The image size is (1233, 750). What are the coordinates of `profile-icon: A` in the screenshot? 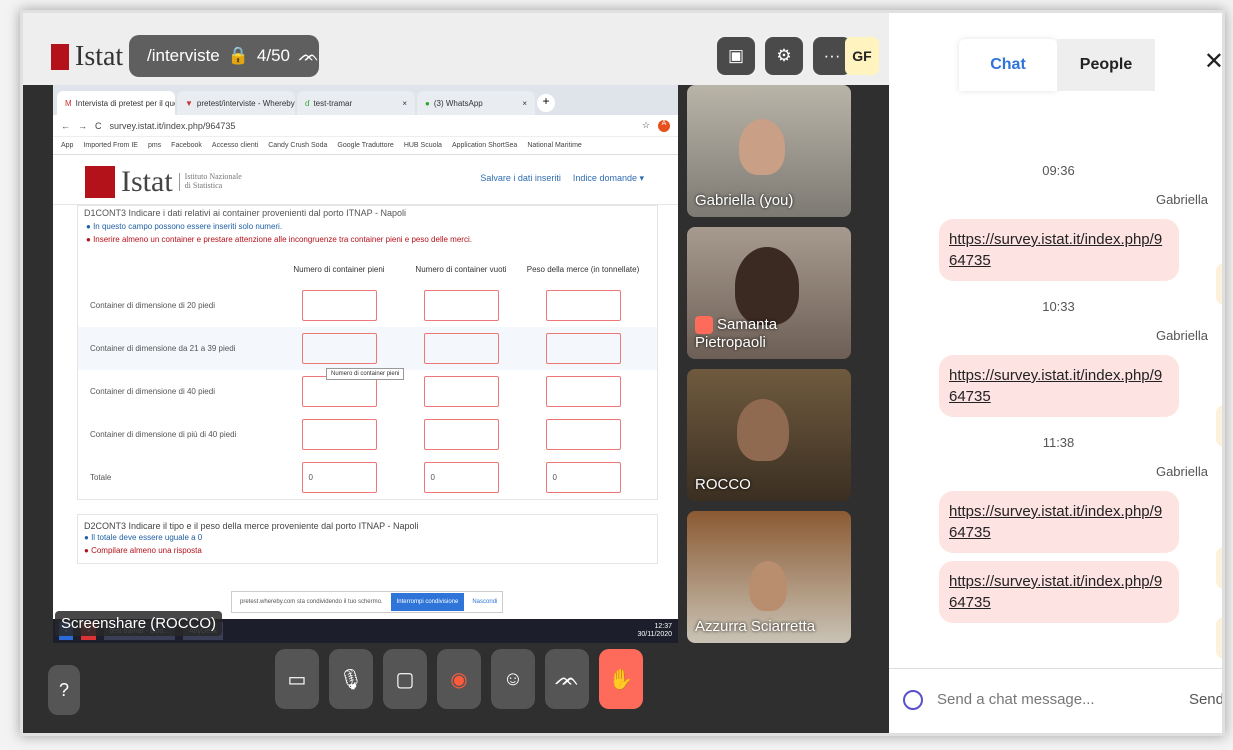 It's located at (664, 125).